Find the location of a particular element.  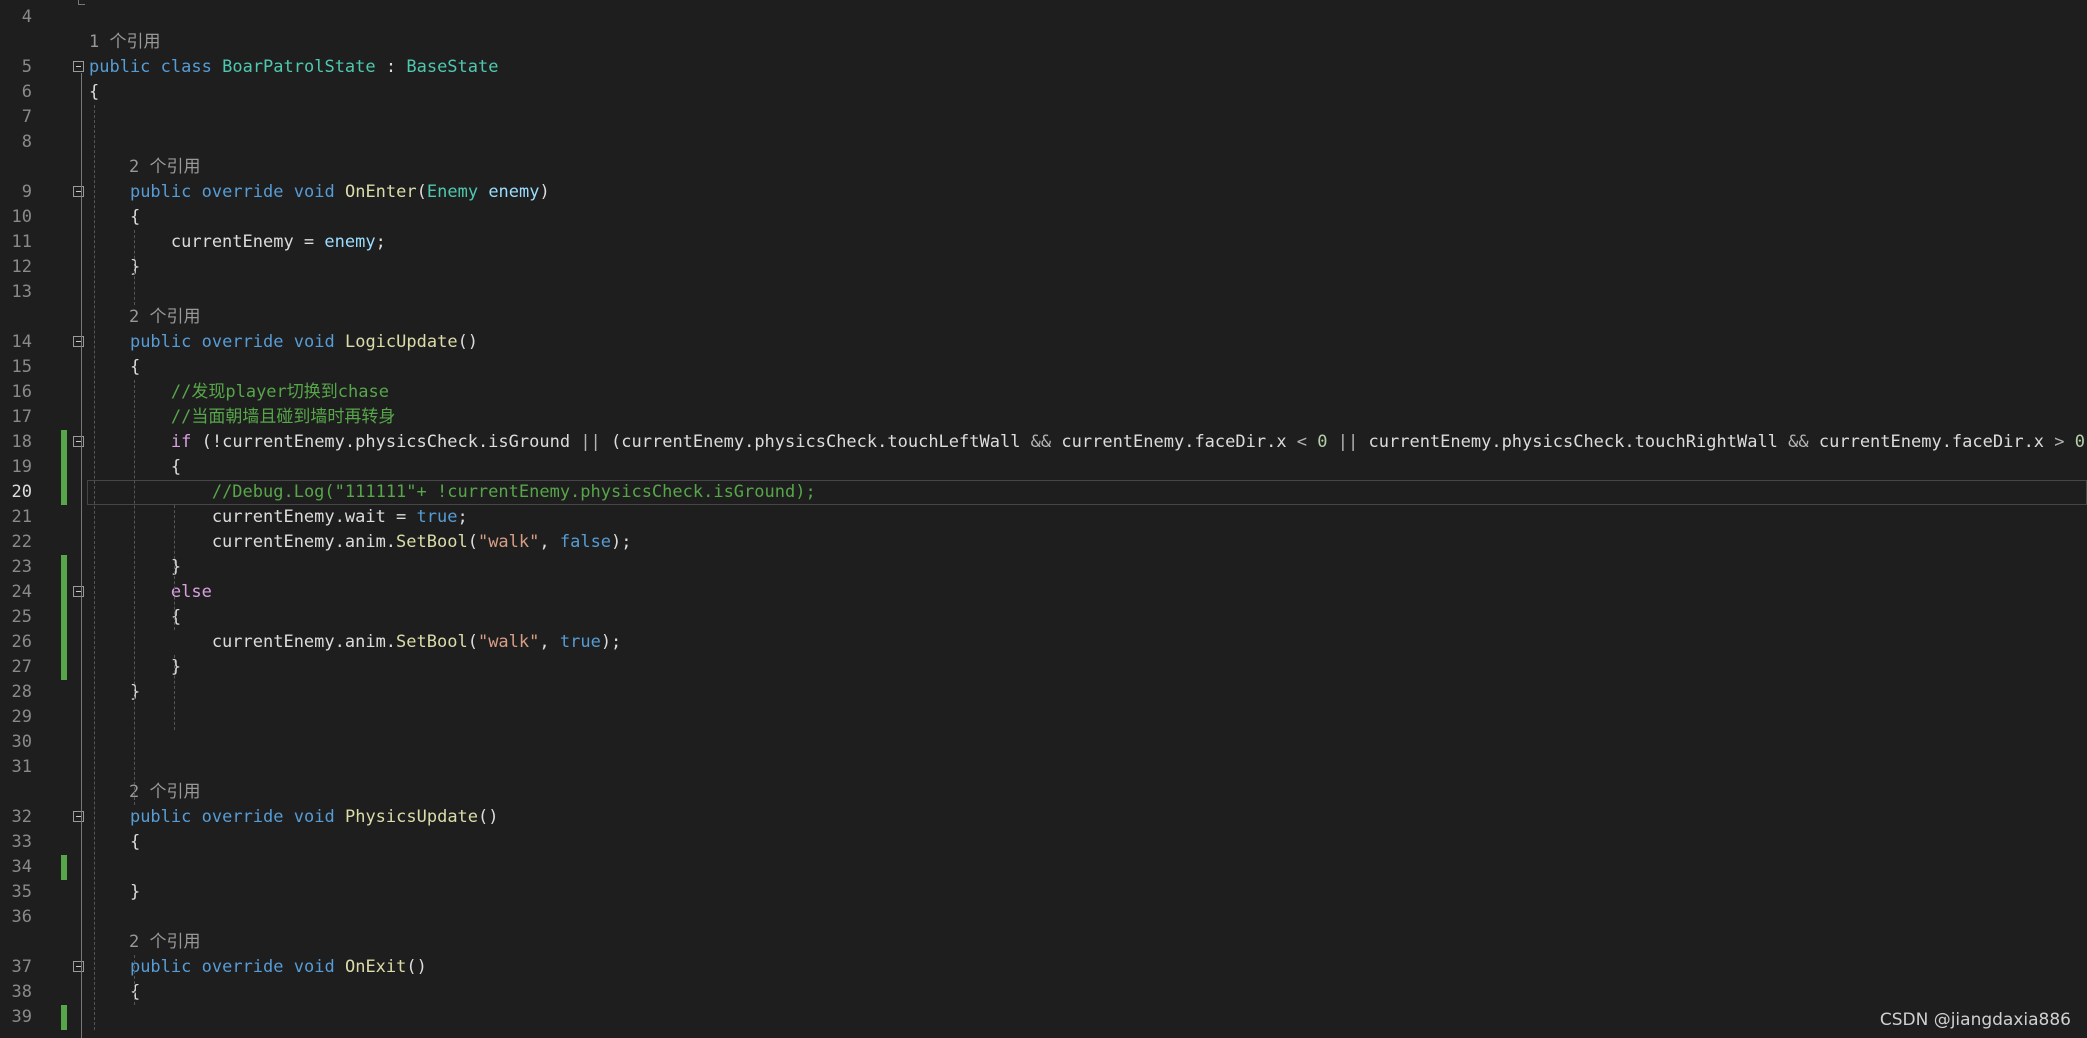

code-text: public override void LogicUpdate() is located at coordinates (283, 342).